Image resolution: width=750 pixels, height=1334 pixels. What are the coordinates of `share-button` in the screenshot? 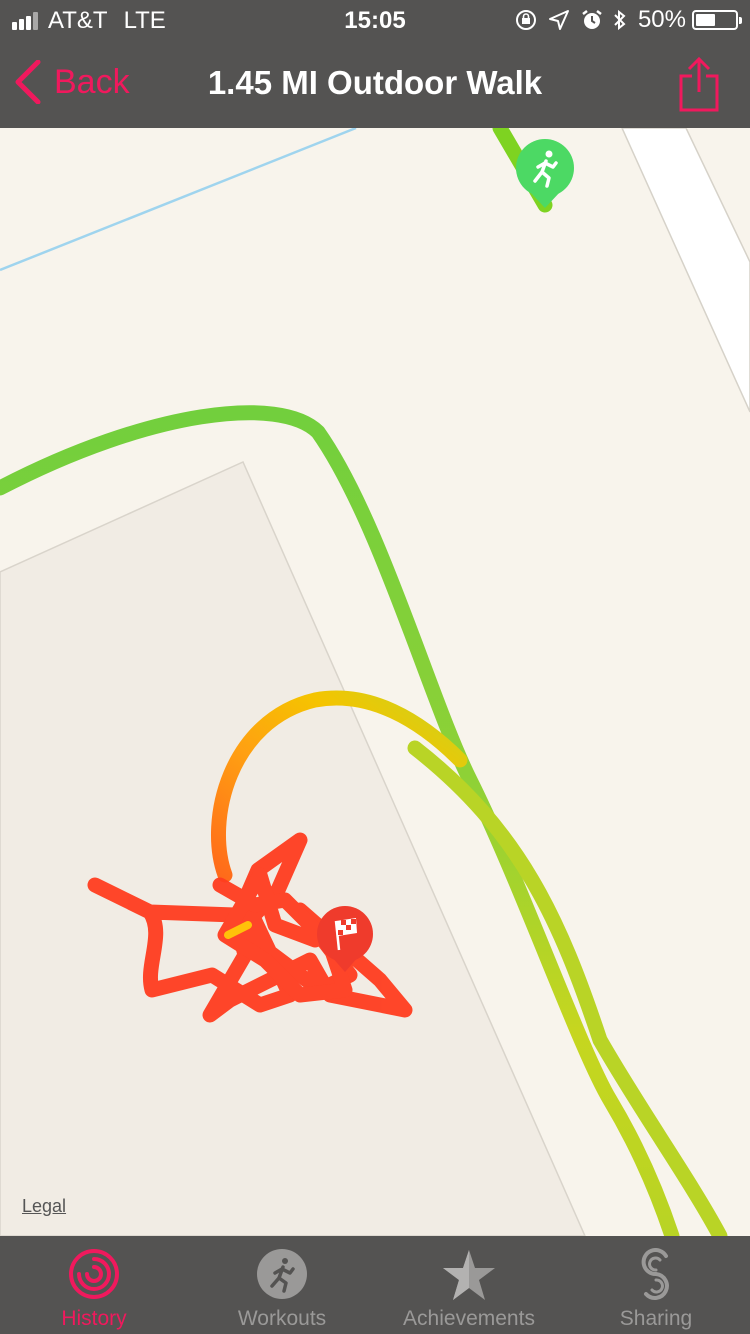 It's located at (699, 86).